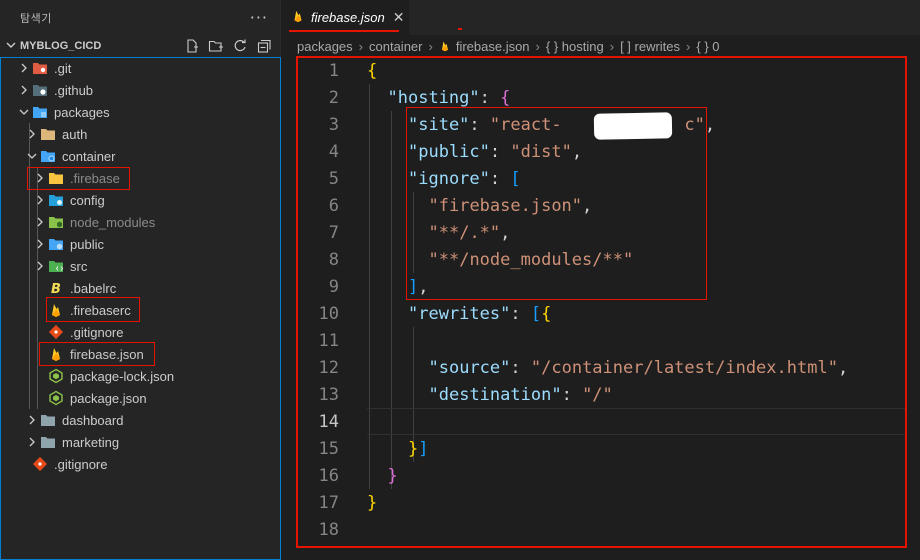  I want to click on tree-item-label: .firebaserc, so click(100, 310).